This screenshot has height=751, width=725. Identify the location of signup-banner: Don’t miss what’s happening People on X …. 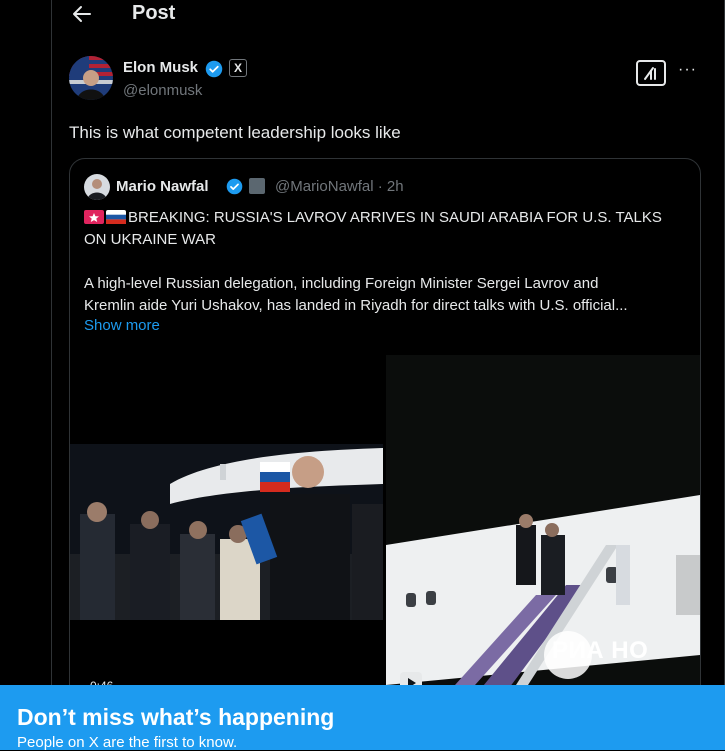
(362, 718).